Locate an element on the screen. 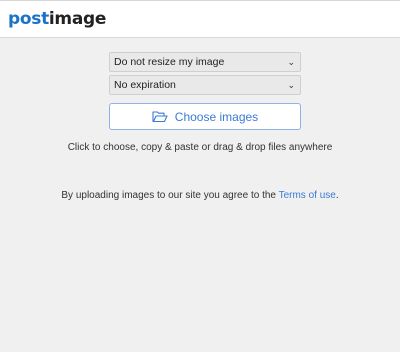 This screenshot has height=352, width=400. top-bar: postimage is located at coordinates (200, 19).